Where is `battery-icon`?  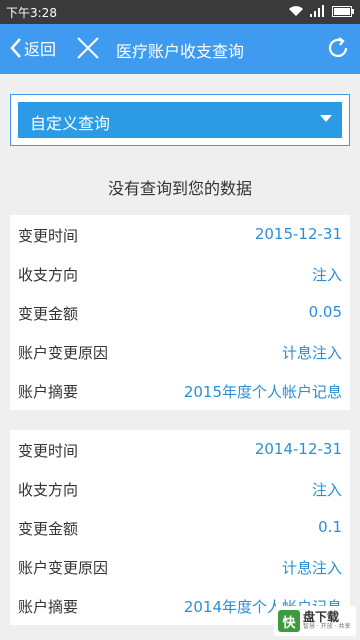
battery-icon is located at coordinates (343, 11).